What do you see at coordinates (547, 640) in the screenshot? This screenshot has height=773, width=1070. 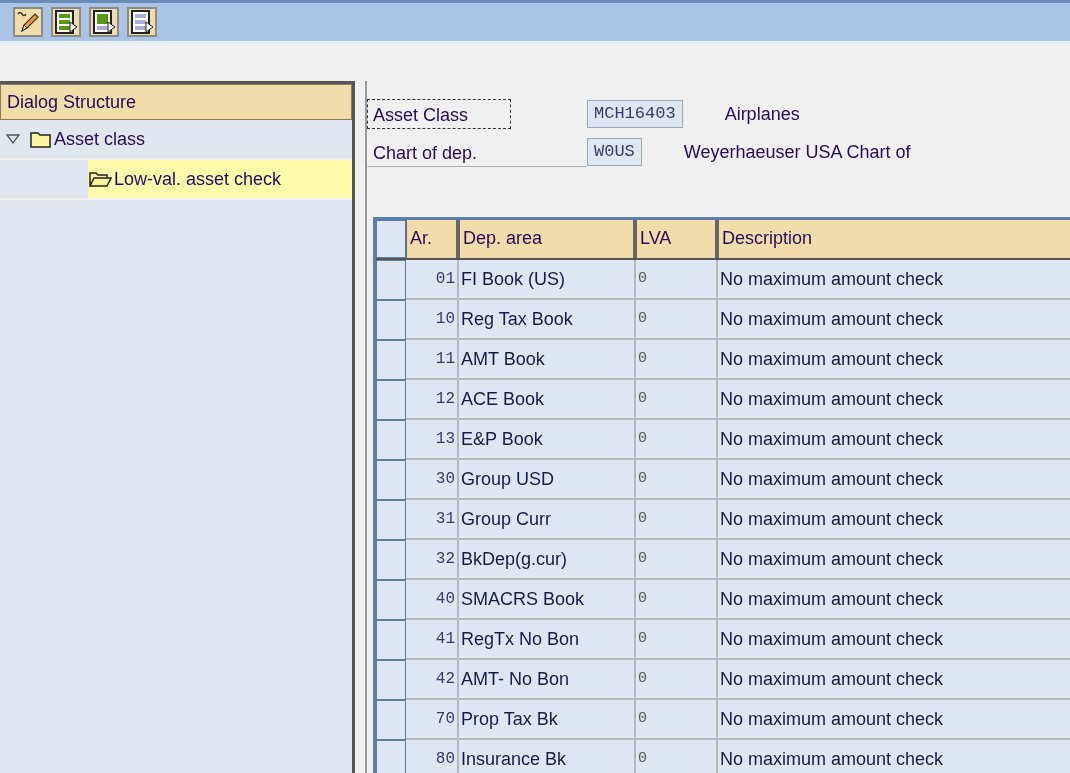 I see `table-cell: RegTx No Bon` at bounding box center [547, 640].